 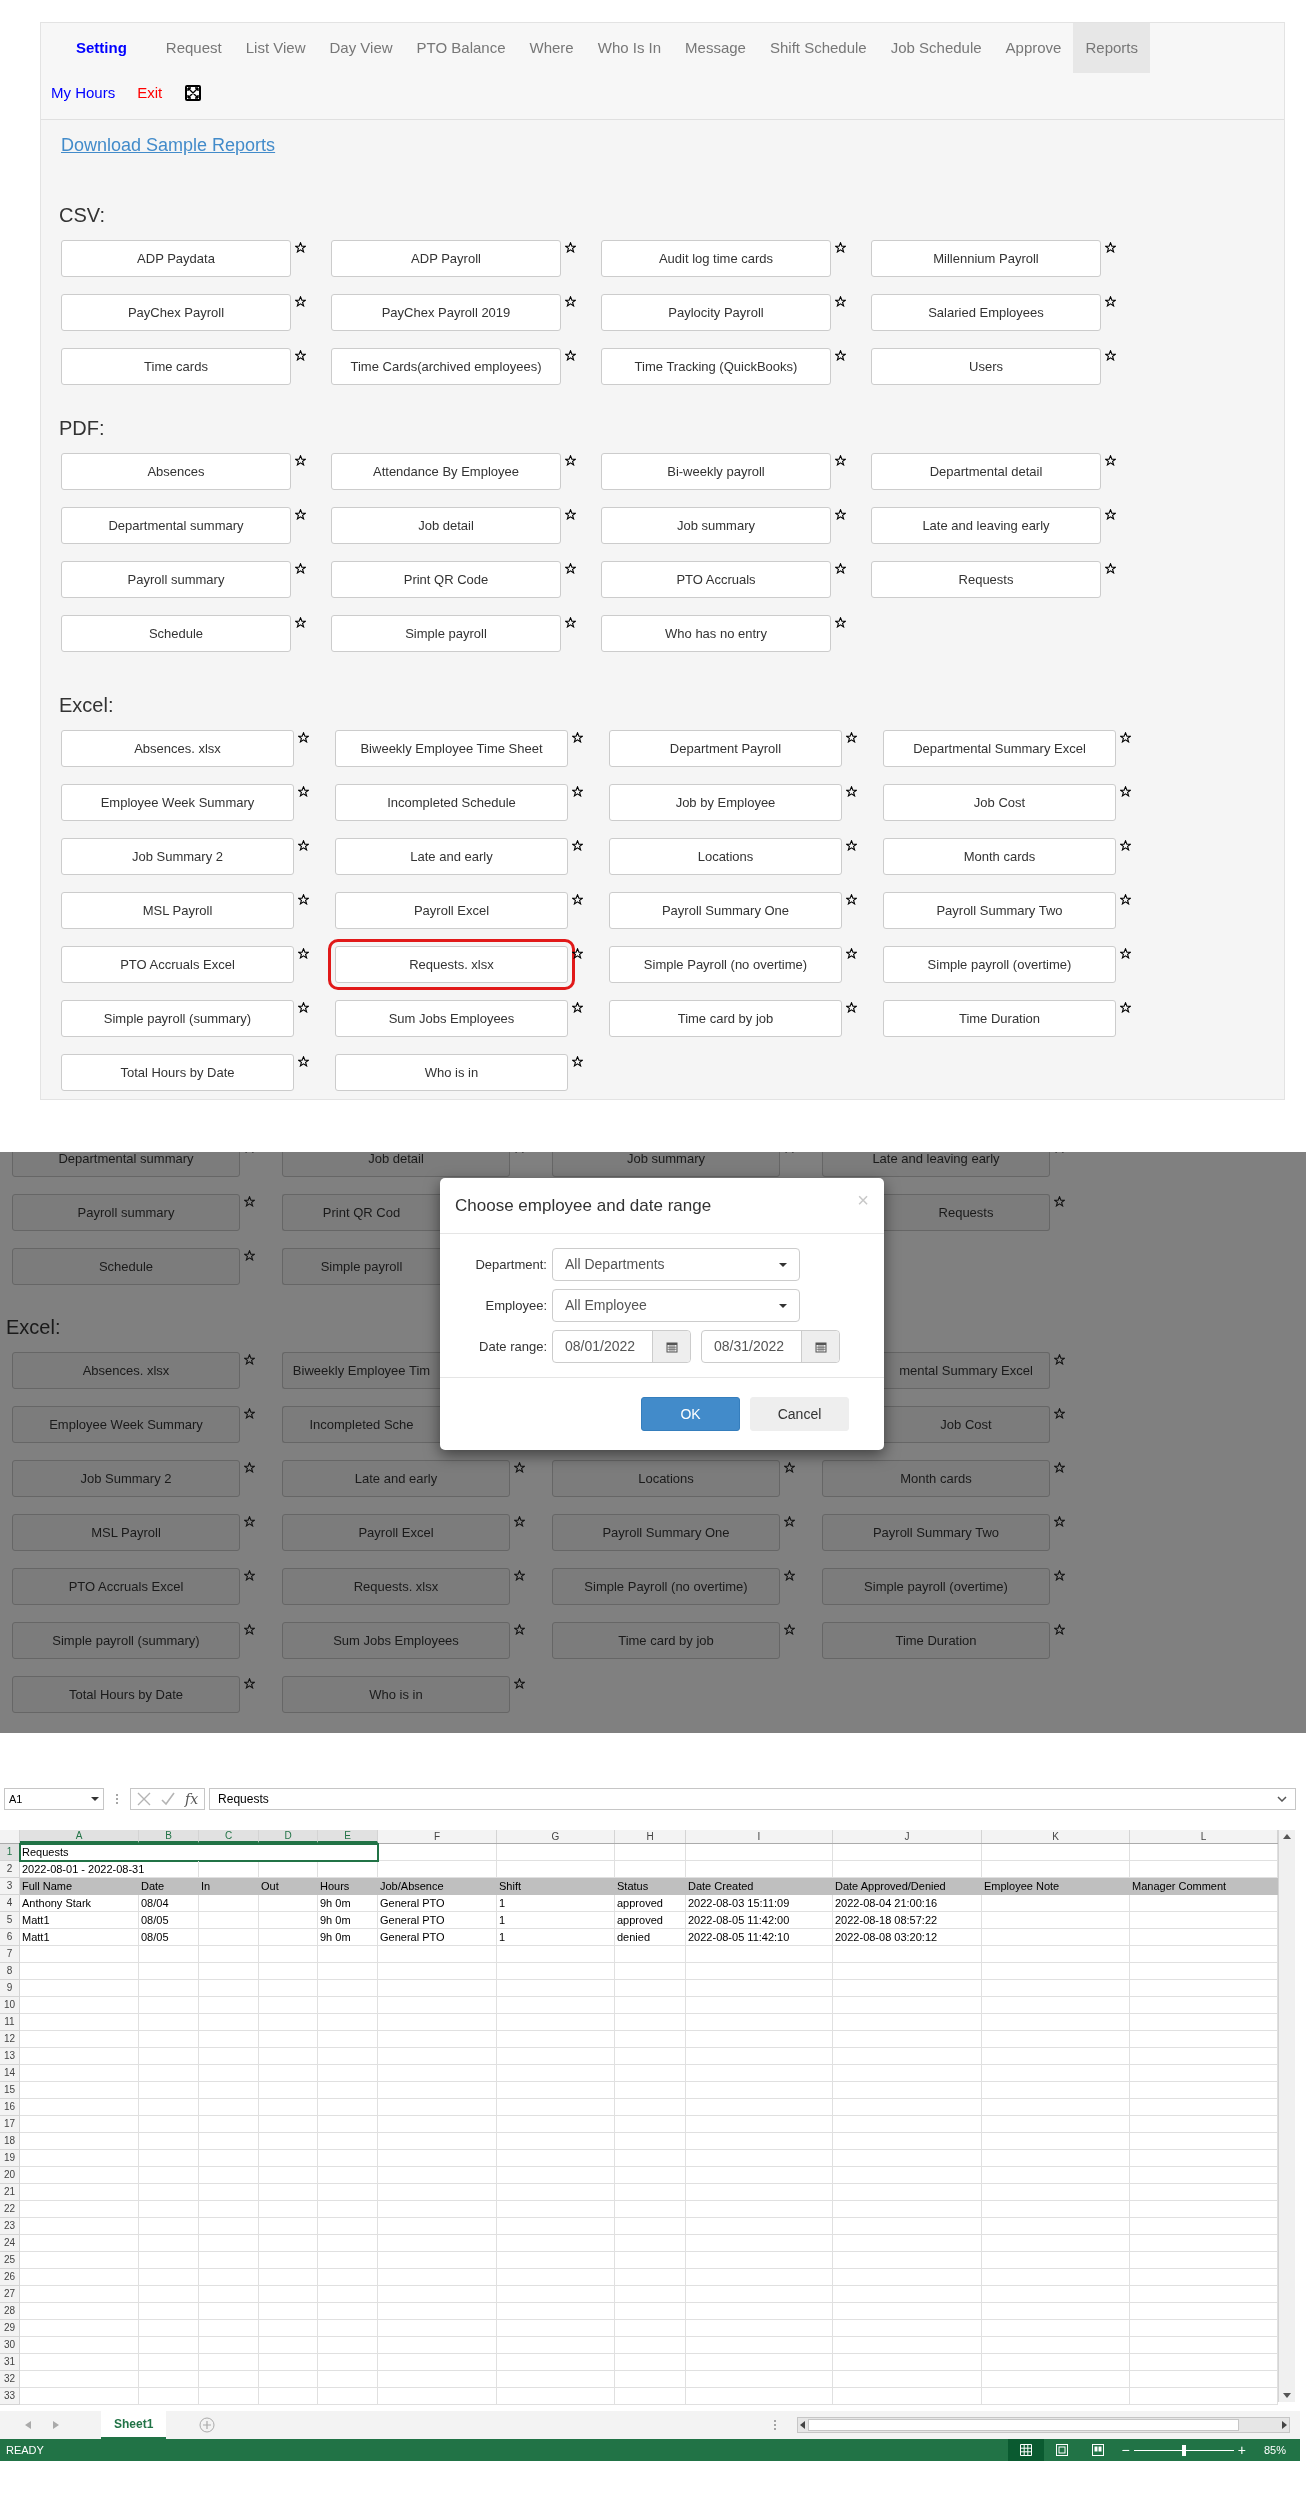 I want to click on sheet-tab: Sheet1, so click(x=134, y=2425).